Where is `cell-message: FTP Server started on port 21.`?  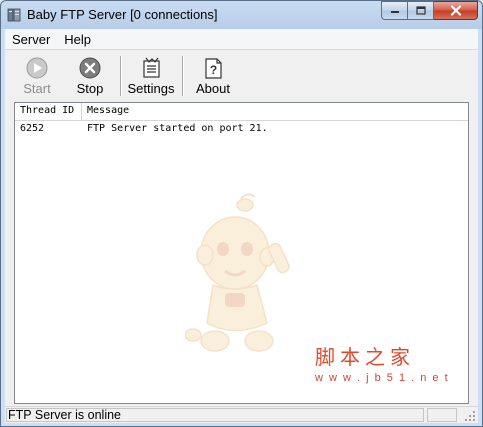
cell-message: FTP Server started on port 21. is located at coordinates (177, 128).